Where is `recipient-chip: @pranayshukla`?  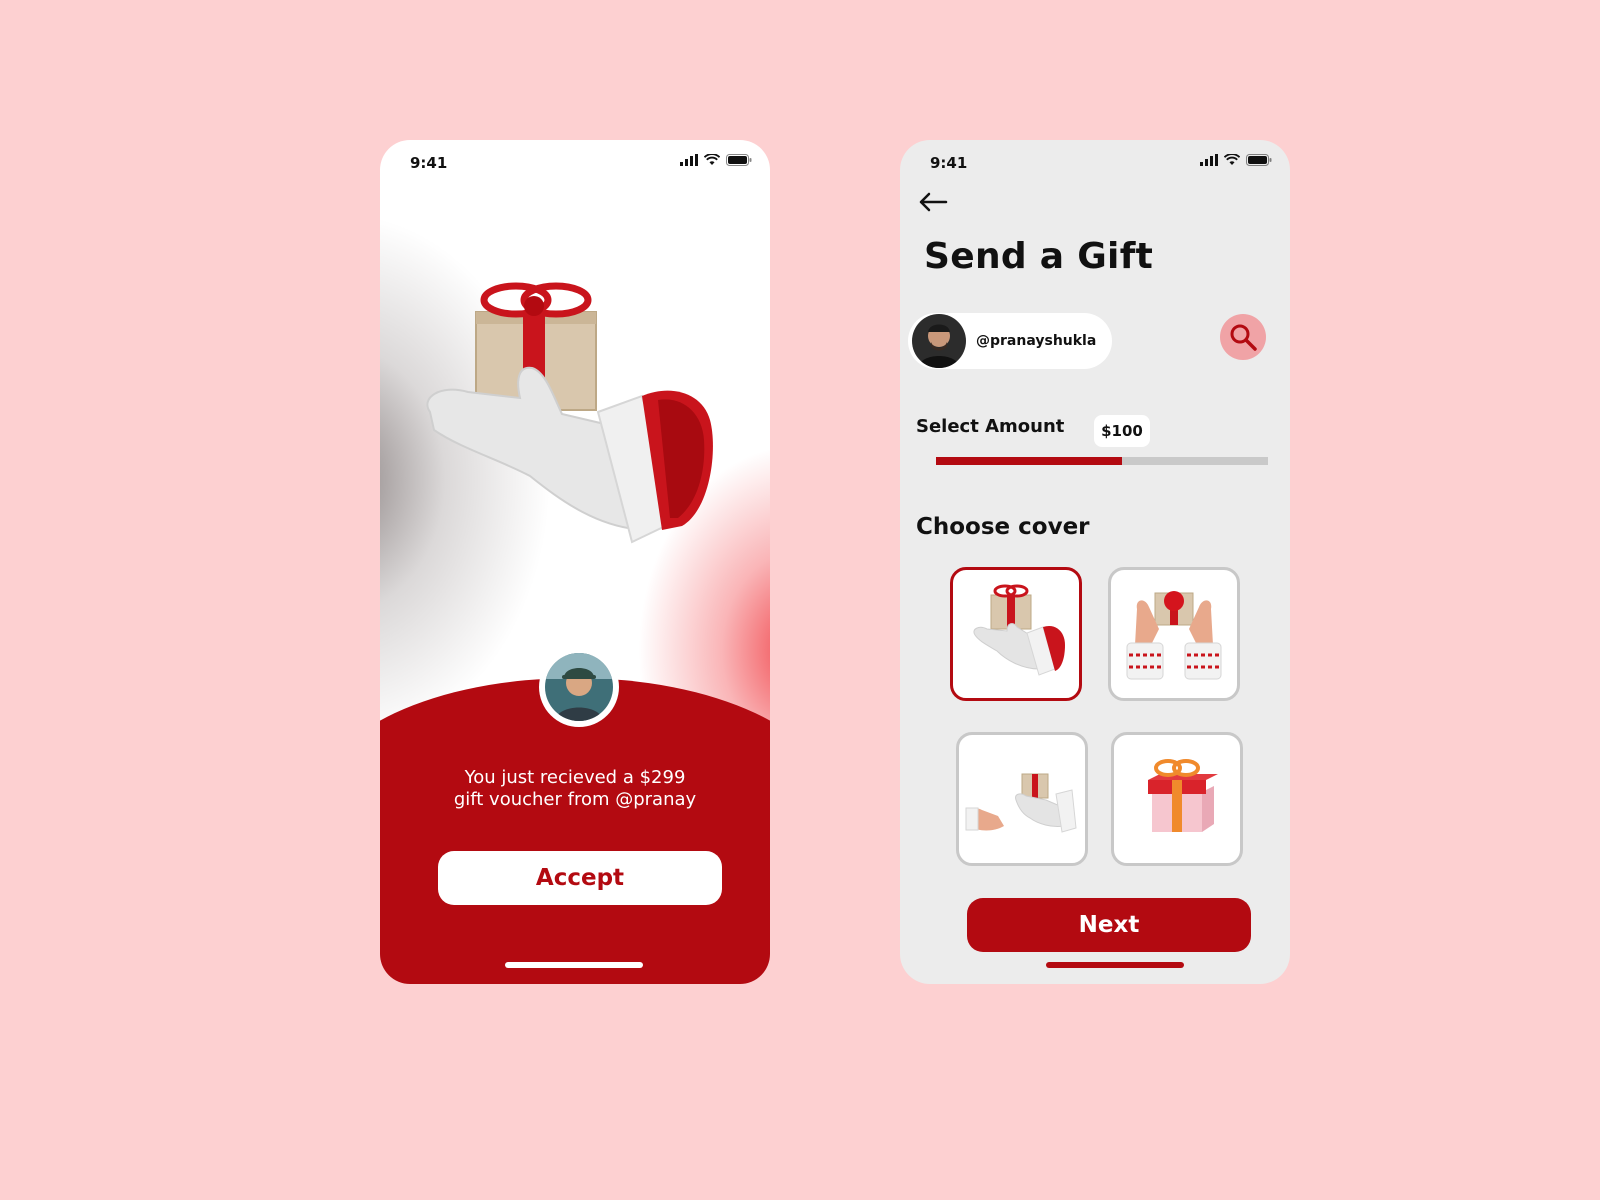
recipient-chip: @pranayshukla is located at coordinates (1010, 341).